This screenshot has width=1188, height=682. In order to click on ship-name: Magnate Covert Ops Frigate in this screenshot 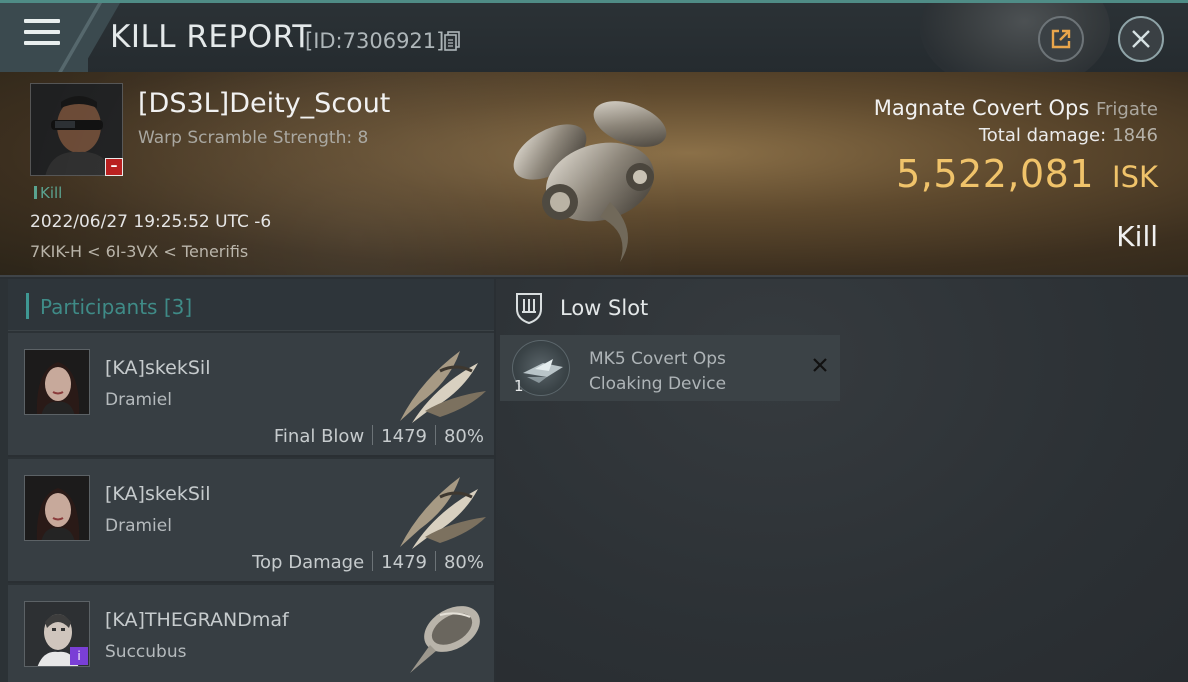, I will do `click(1016, 108)`.